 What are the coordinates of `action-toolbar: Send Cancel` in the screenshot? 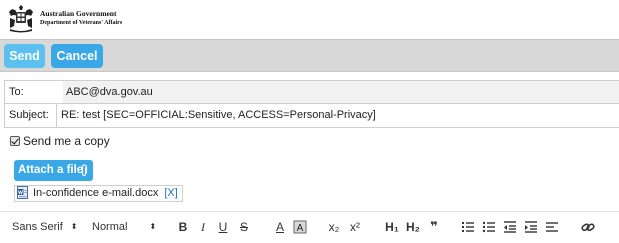 It's located at (309, 55).